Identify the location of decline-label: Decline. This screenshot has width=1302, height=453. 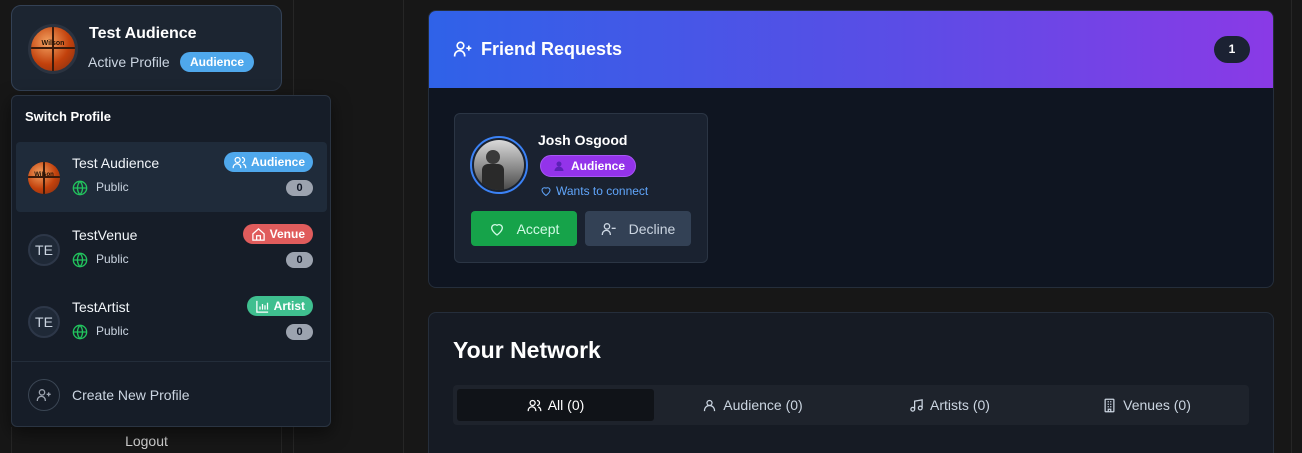
(652, 228).